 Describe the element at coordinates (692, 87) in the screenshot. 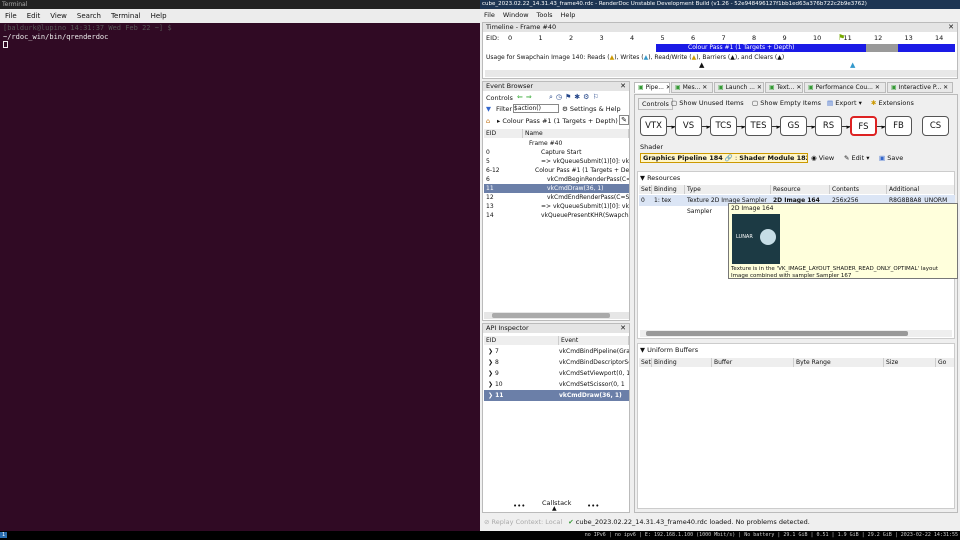

I see `tab-messages: ▣ Mes... ✕` at that location.